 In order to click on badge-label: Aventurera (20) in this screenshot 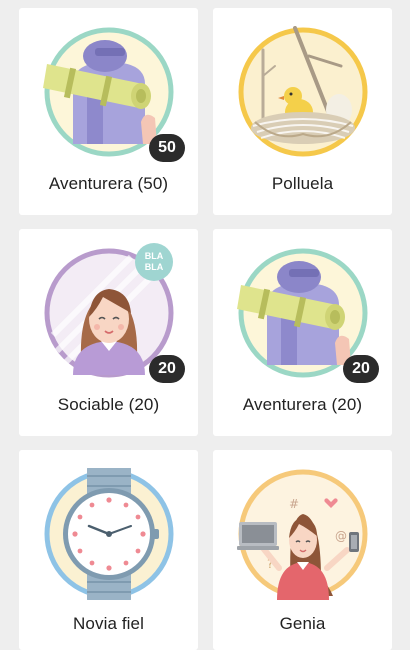, I will do `click(302, 404)`.